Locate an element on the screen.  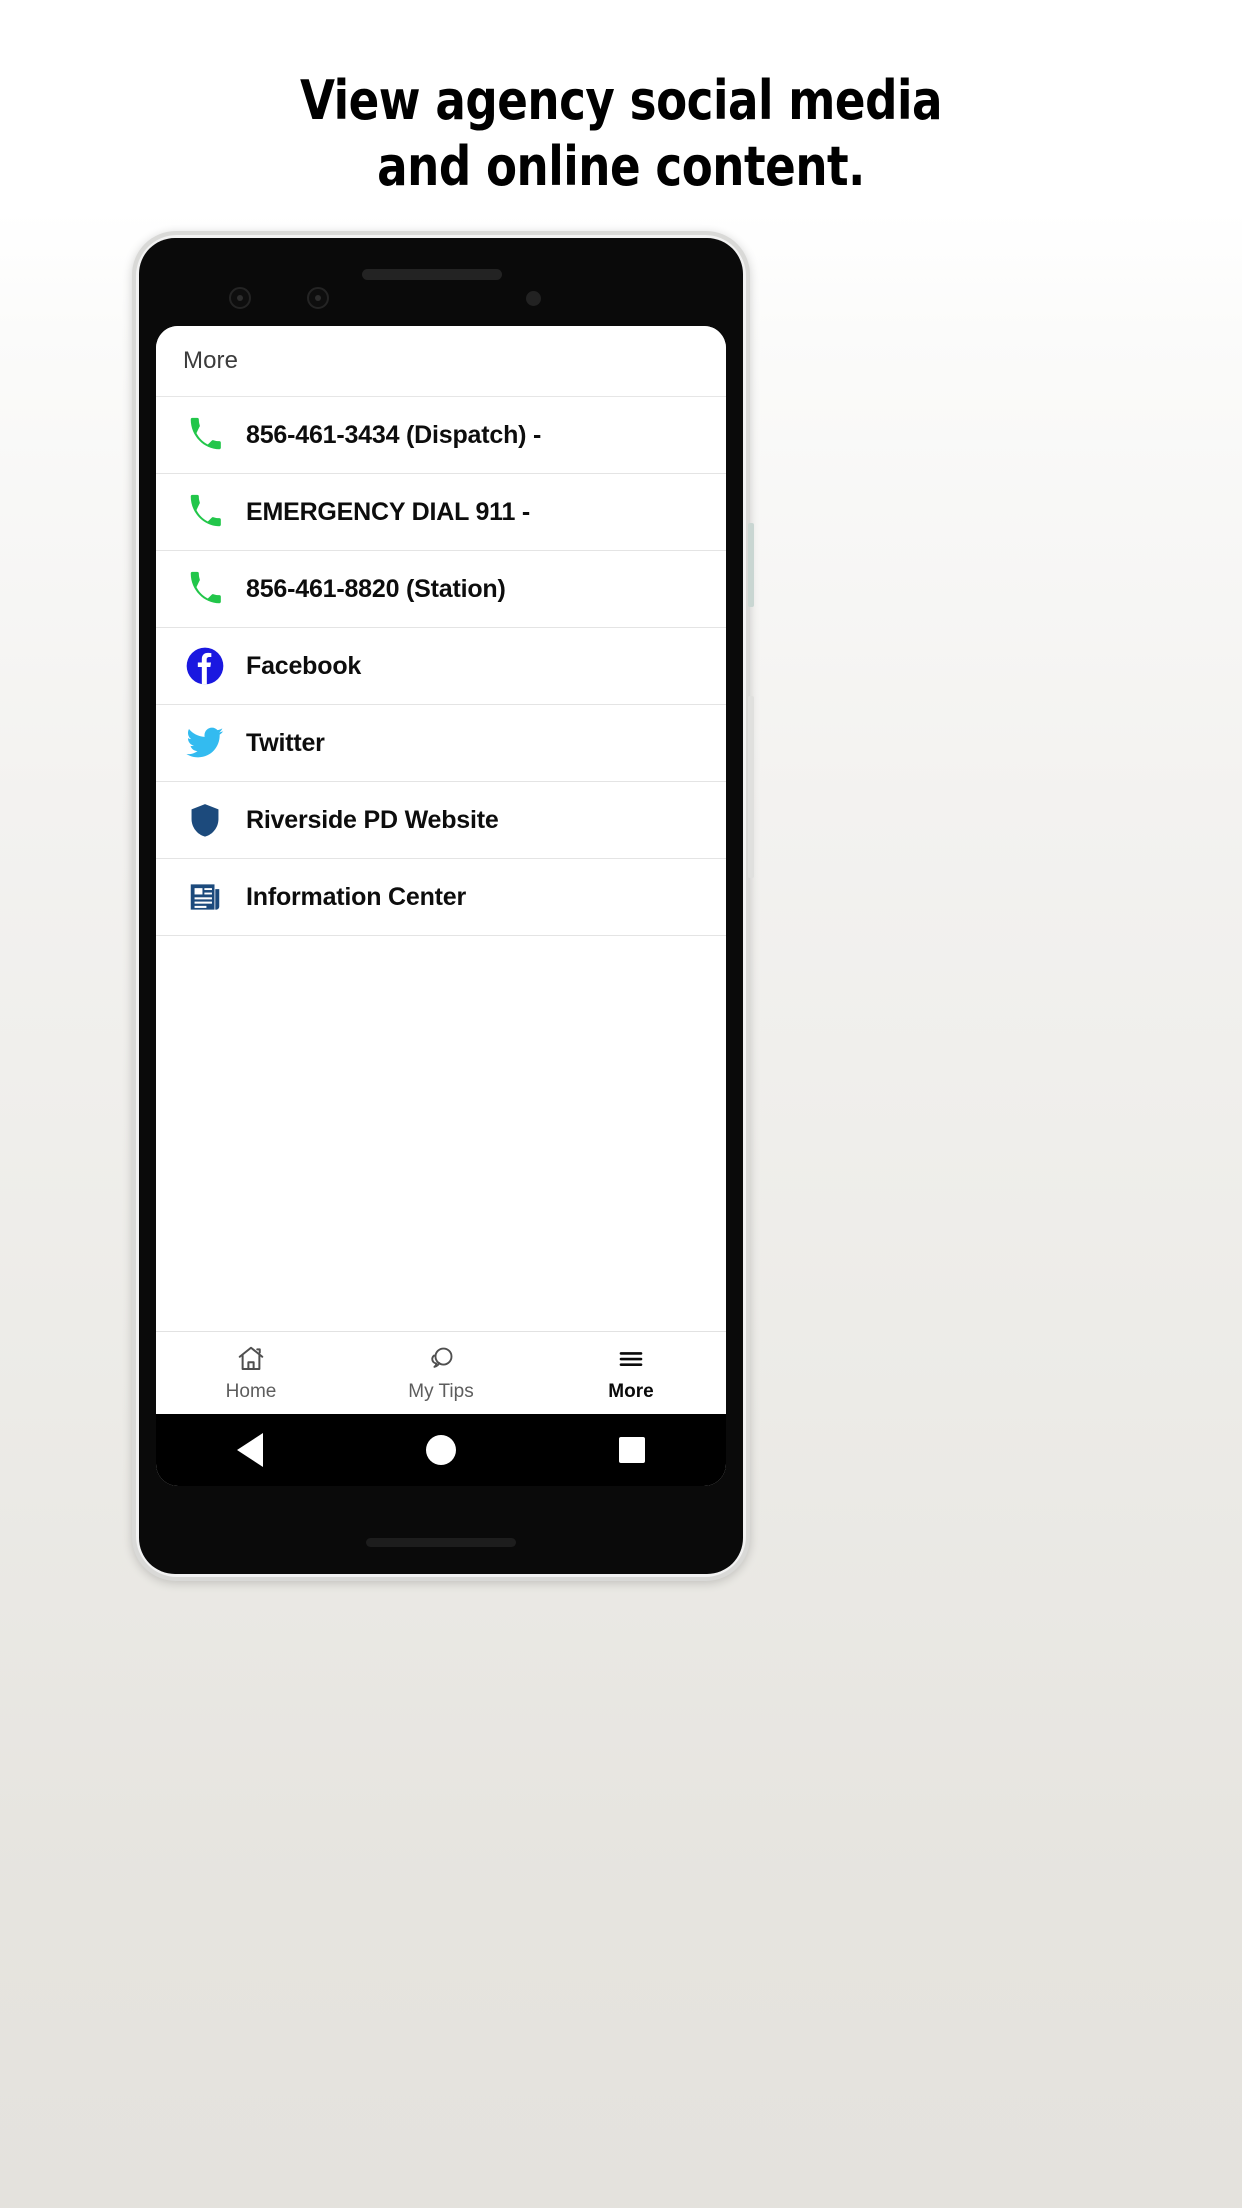
recents-square-icon is located at coordinates (631, 1450).